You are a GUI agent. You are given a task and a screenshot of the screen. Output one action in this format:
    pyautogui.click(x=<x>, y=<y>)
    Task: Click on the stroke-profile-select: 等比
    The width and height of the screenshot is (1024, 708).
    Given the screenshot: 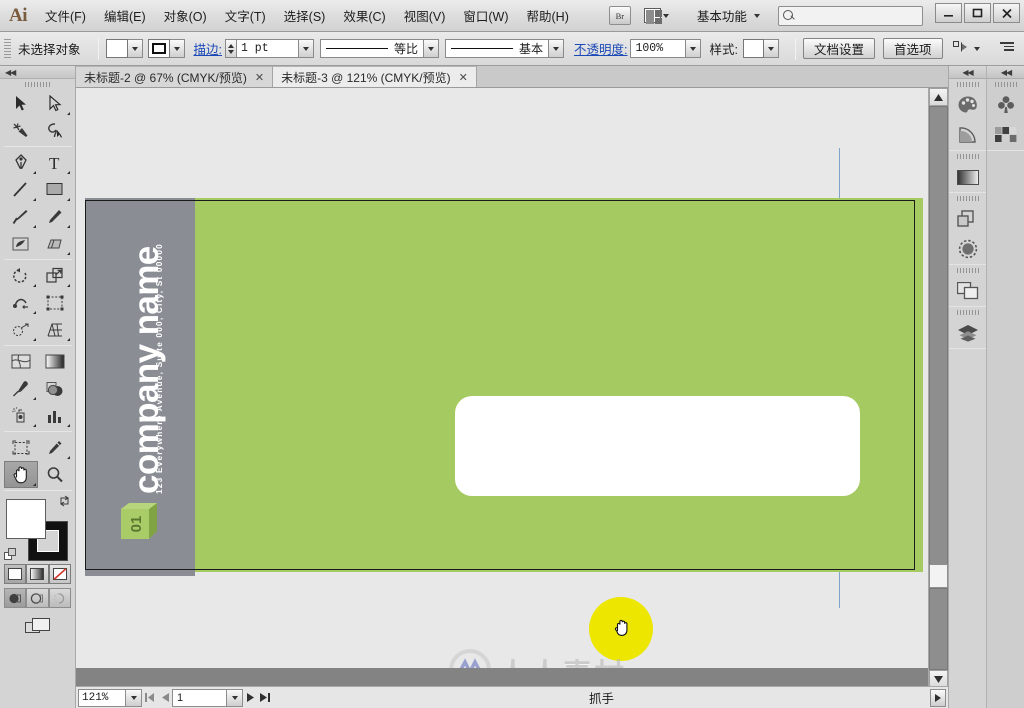 What is the action you would take?
    pyautogui.click(x=372, y=48)
    